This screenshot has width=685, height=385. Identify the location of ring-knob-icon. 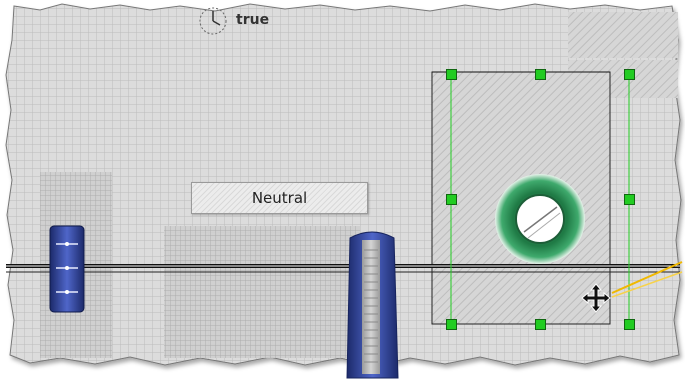
(540, 219).